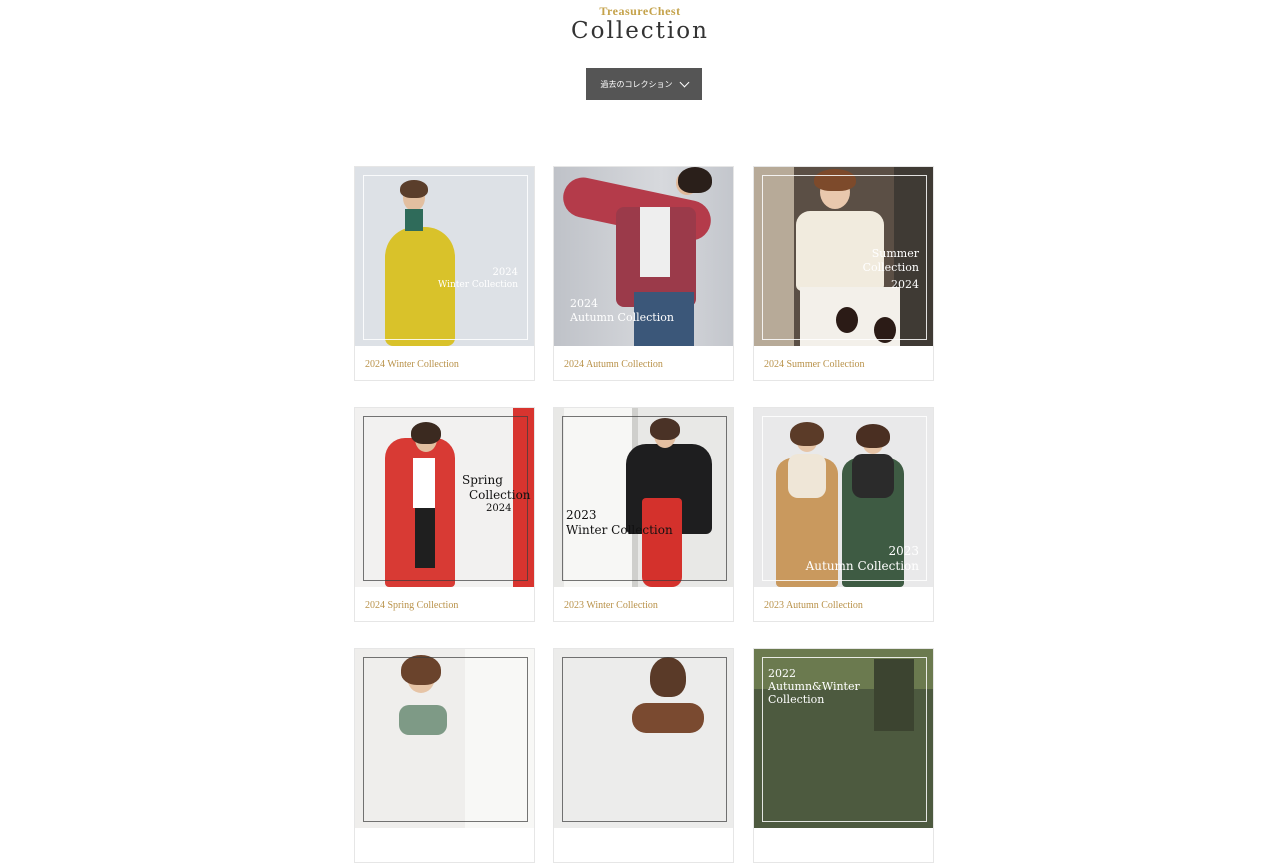 This screenshot has width=1280, height=863. What do you see at coordinates (843, 256) in the screenshot?
I see `collection-image: Summer Collection 2024` at bounding box center [843, 256].